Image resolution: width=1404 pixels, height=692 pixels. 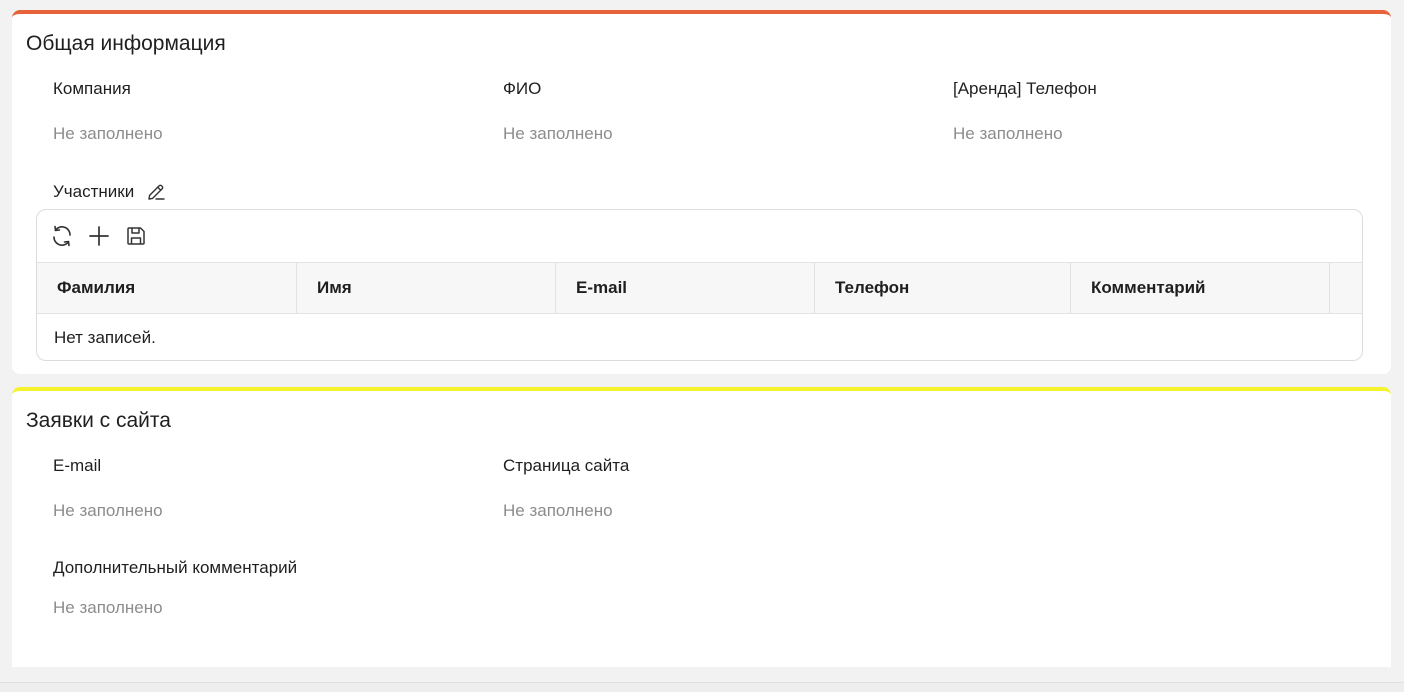 What do you see at coordinates (426, 288) in the screenshot?
I see `column-header-first-name: Имя` at bounding box center [426, 288].